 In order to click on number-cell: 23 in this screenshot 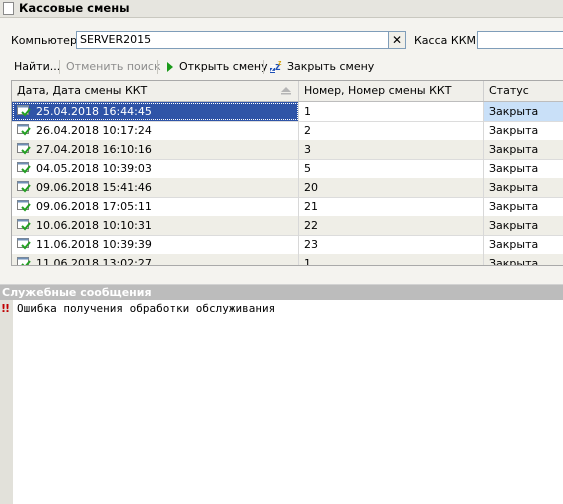, I will do `click(391, 244)`.